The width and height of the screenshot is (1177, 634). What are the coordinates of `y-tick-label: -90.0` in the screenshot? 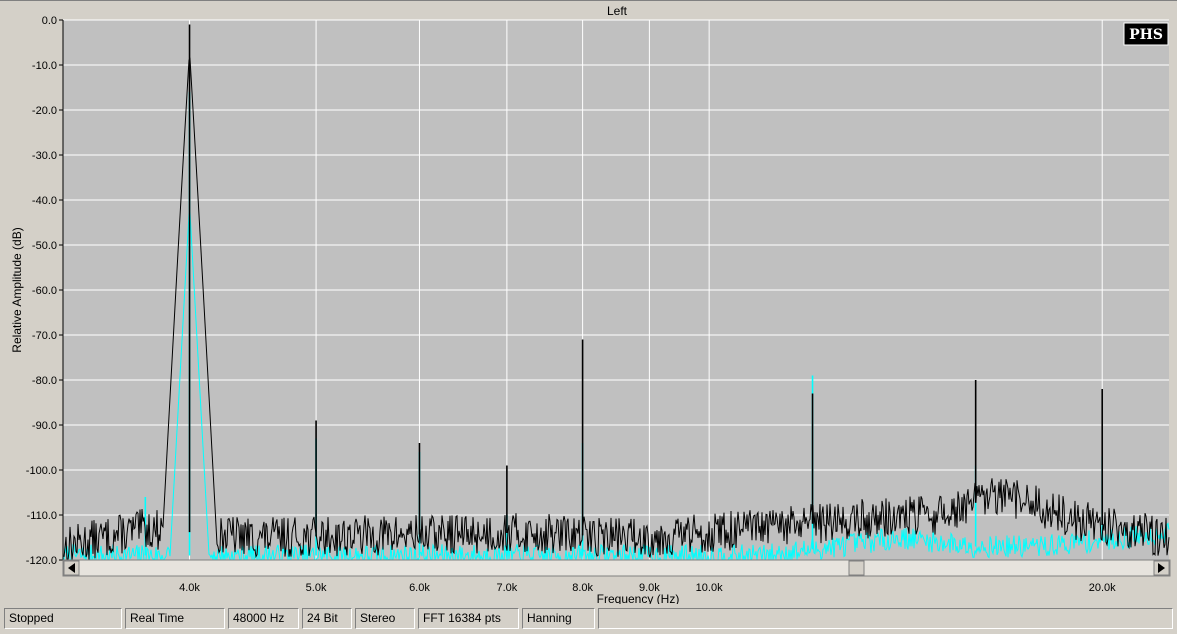 It's located at (44, 426).